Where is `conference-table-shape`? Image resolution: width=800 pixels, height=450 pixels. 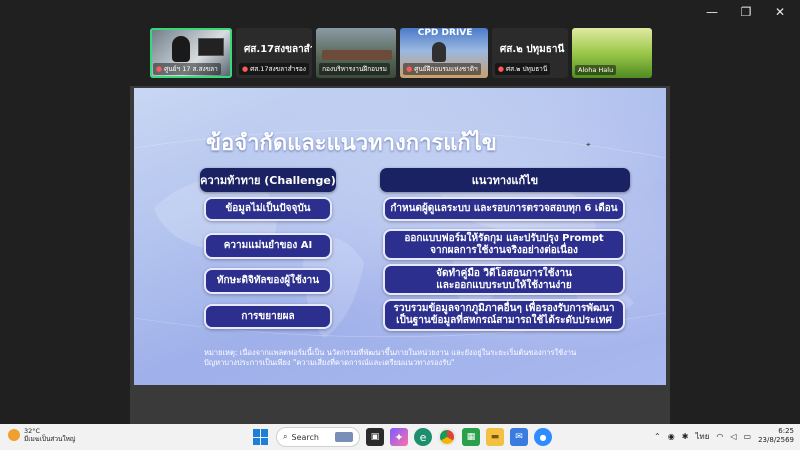 conference-table-shape is located at coordinates (357, 55).